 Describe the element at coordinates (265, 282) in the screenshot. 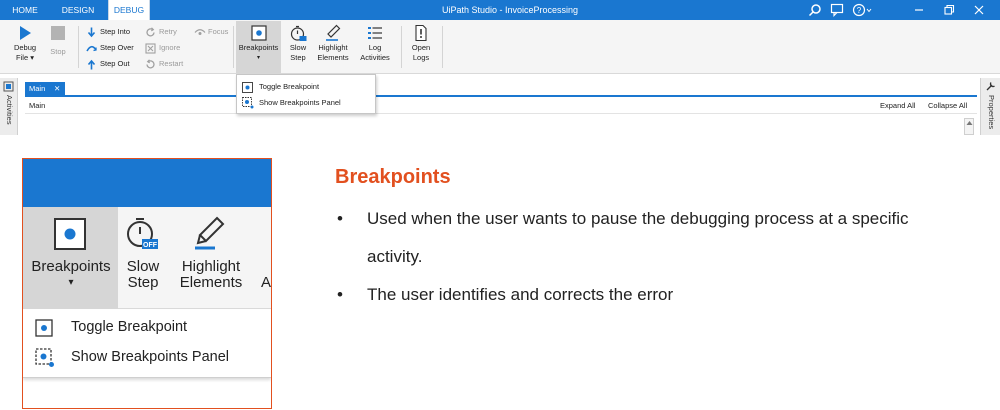

I see `zoom-partial-label: A` at that location.